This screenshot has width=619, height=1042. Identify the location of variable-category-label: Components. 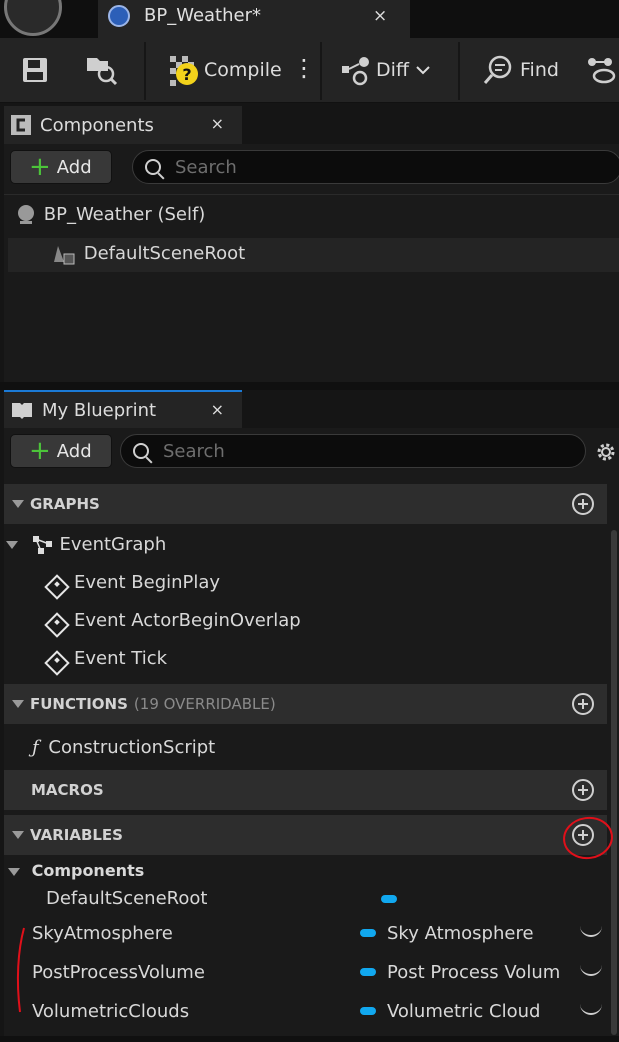
(88, 870).